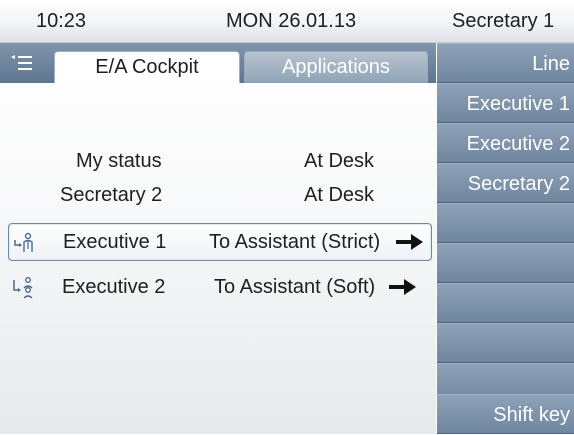 Image resolution: width=574 pixels, height=435 pixels. What do you see at coordinates (505, 414) in the screenshot?
I see `key-shift: Shift key` at bounding box center [505, 414].